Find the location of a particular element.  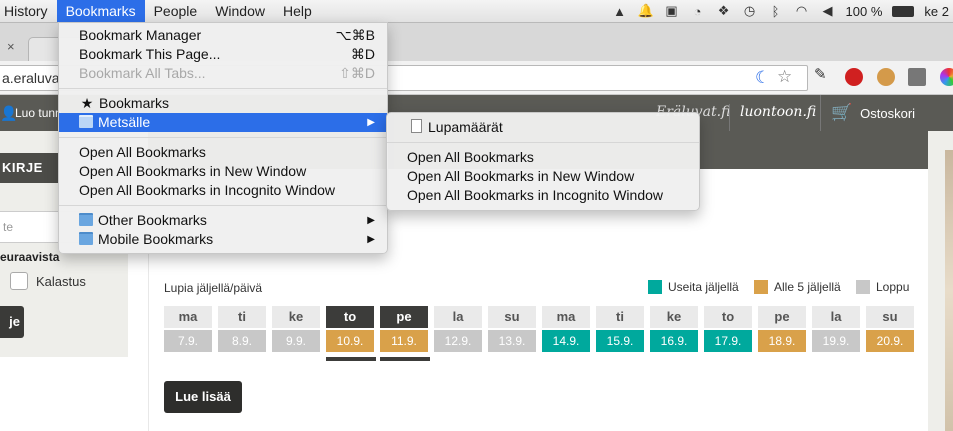

volume-icon: ◀ is located at coordinates (828, 10).